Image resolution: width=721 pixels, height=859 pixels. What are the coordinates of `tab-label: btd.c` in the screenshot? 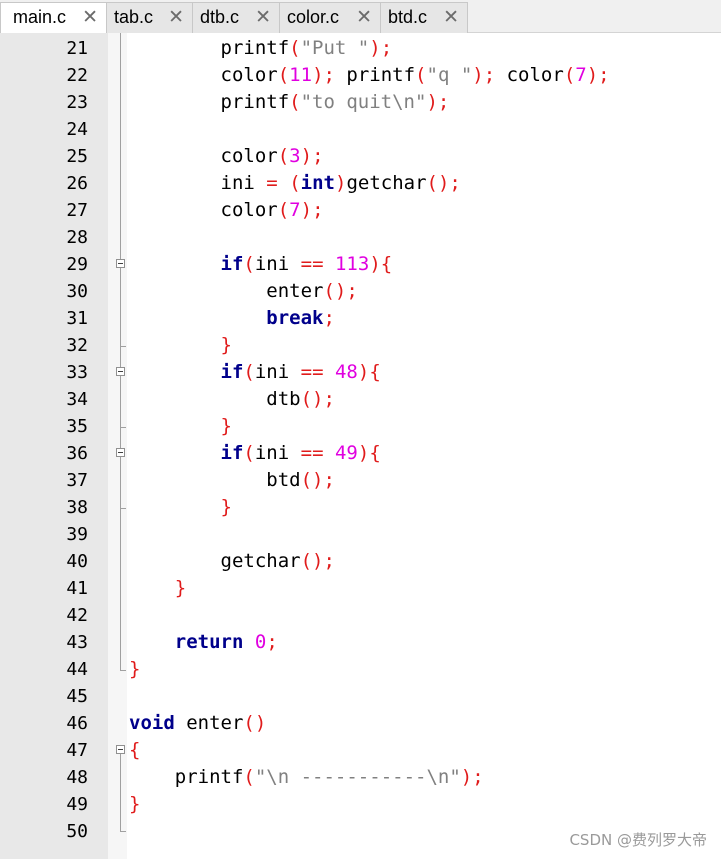 It's located at (408, 17).